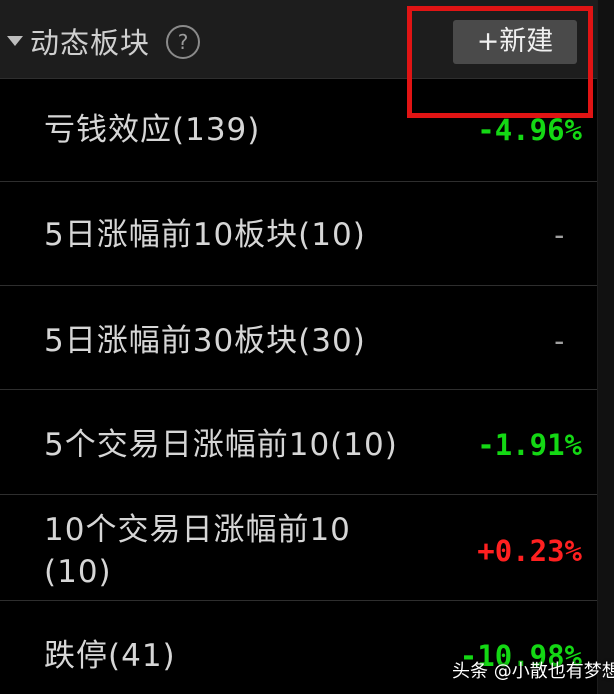  Describe the element at coordinates (529, 445) in the screenshot. I see `sector-change-value: -1.91%` at that location.